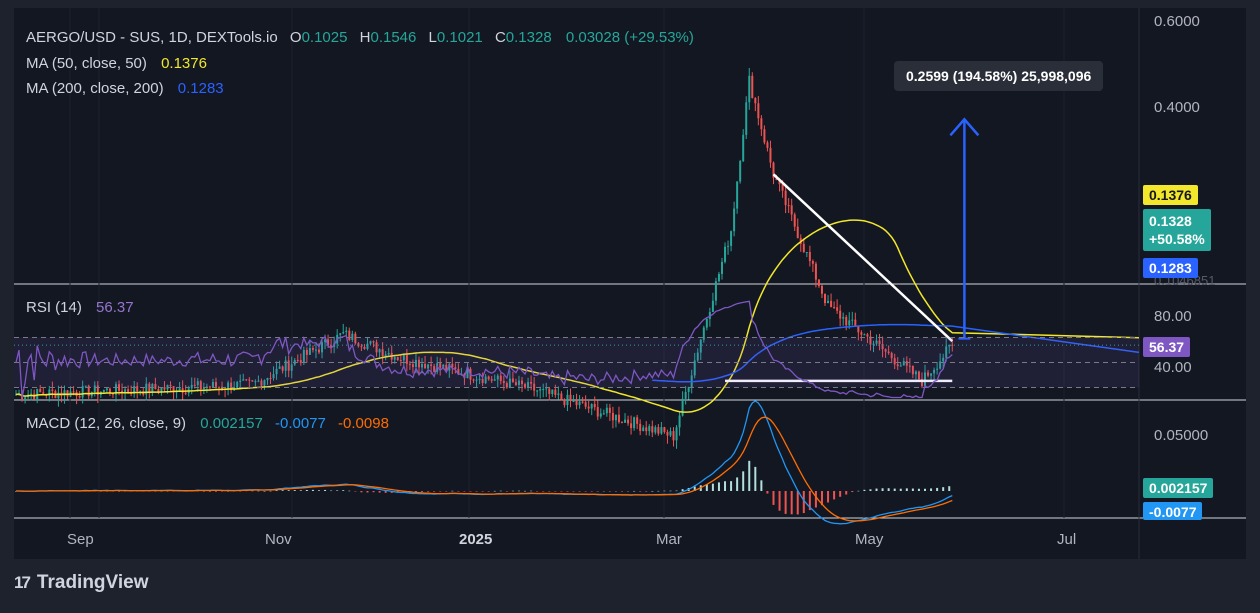 The image size is (1260, 613). What do you see at coordinates (115, 307) in the screenshot?
I see `rsi-value: 56.37` at bounding box center [115, 307].